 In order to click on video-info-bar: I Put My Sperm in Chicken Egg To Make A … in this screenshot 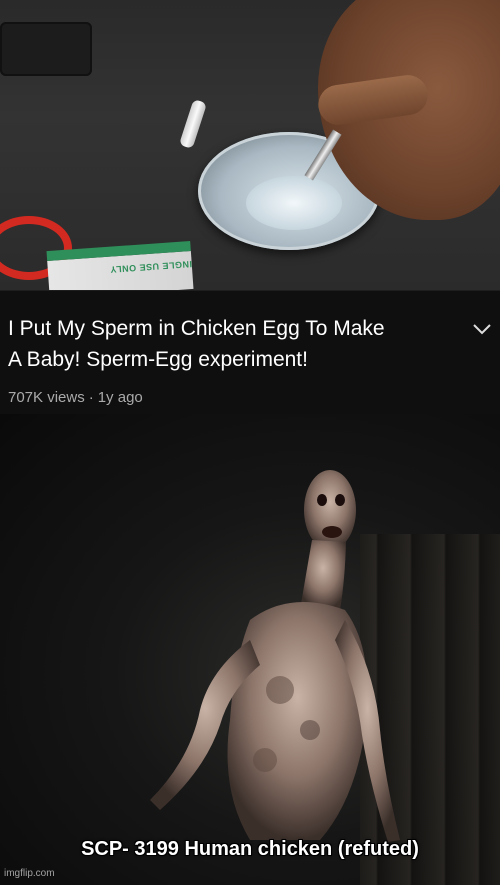, I will do `click(250, 352)`.